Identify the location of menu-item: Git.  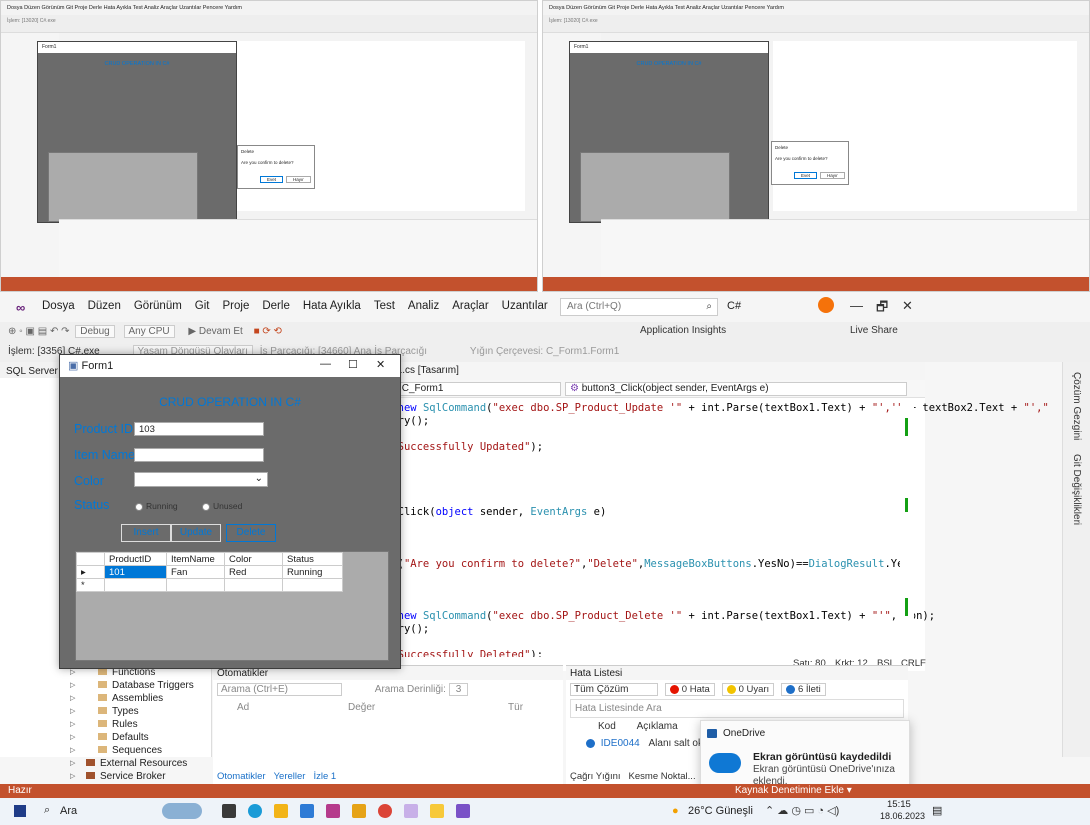
(202, 306).